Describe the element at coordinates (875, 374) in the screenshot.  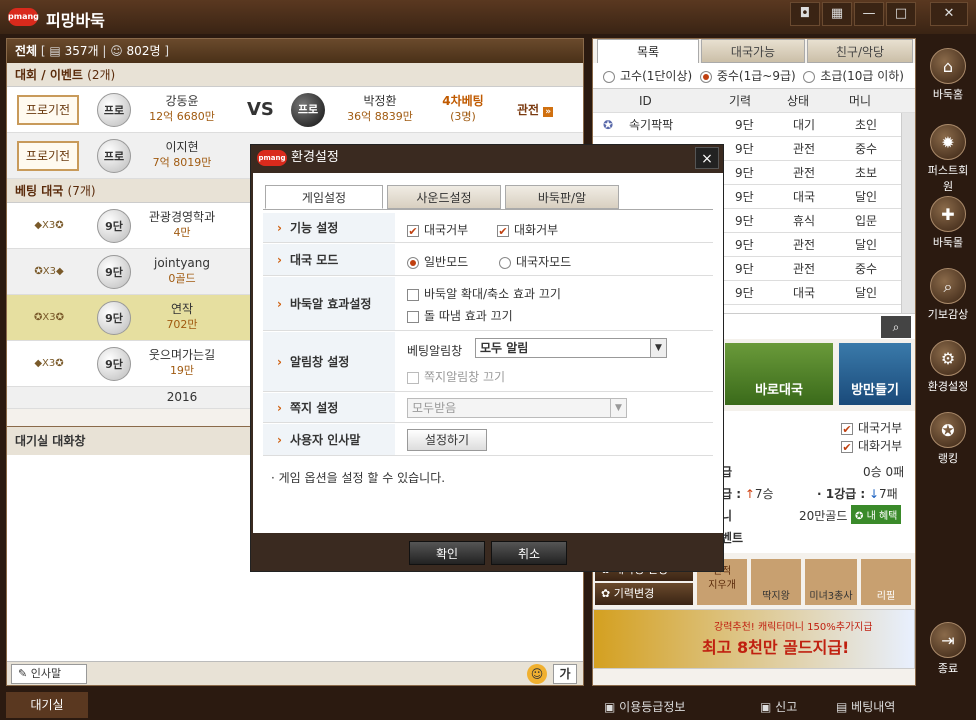
I see `make-room-button: 방만들기` at that location.